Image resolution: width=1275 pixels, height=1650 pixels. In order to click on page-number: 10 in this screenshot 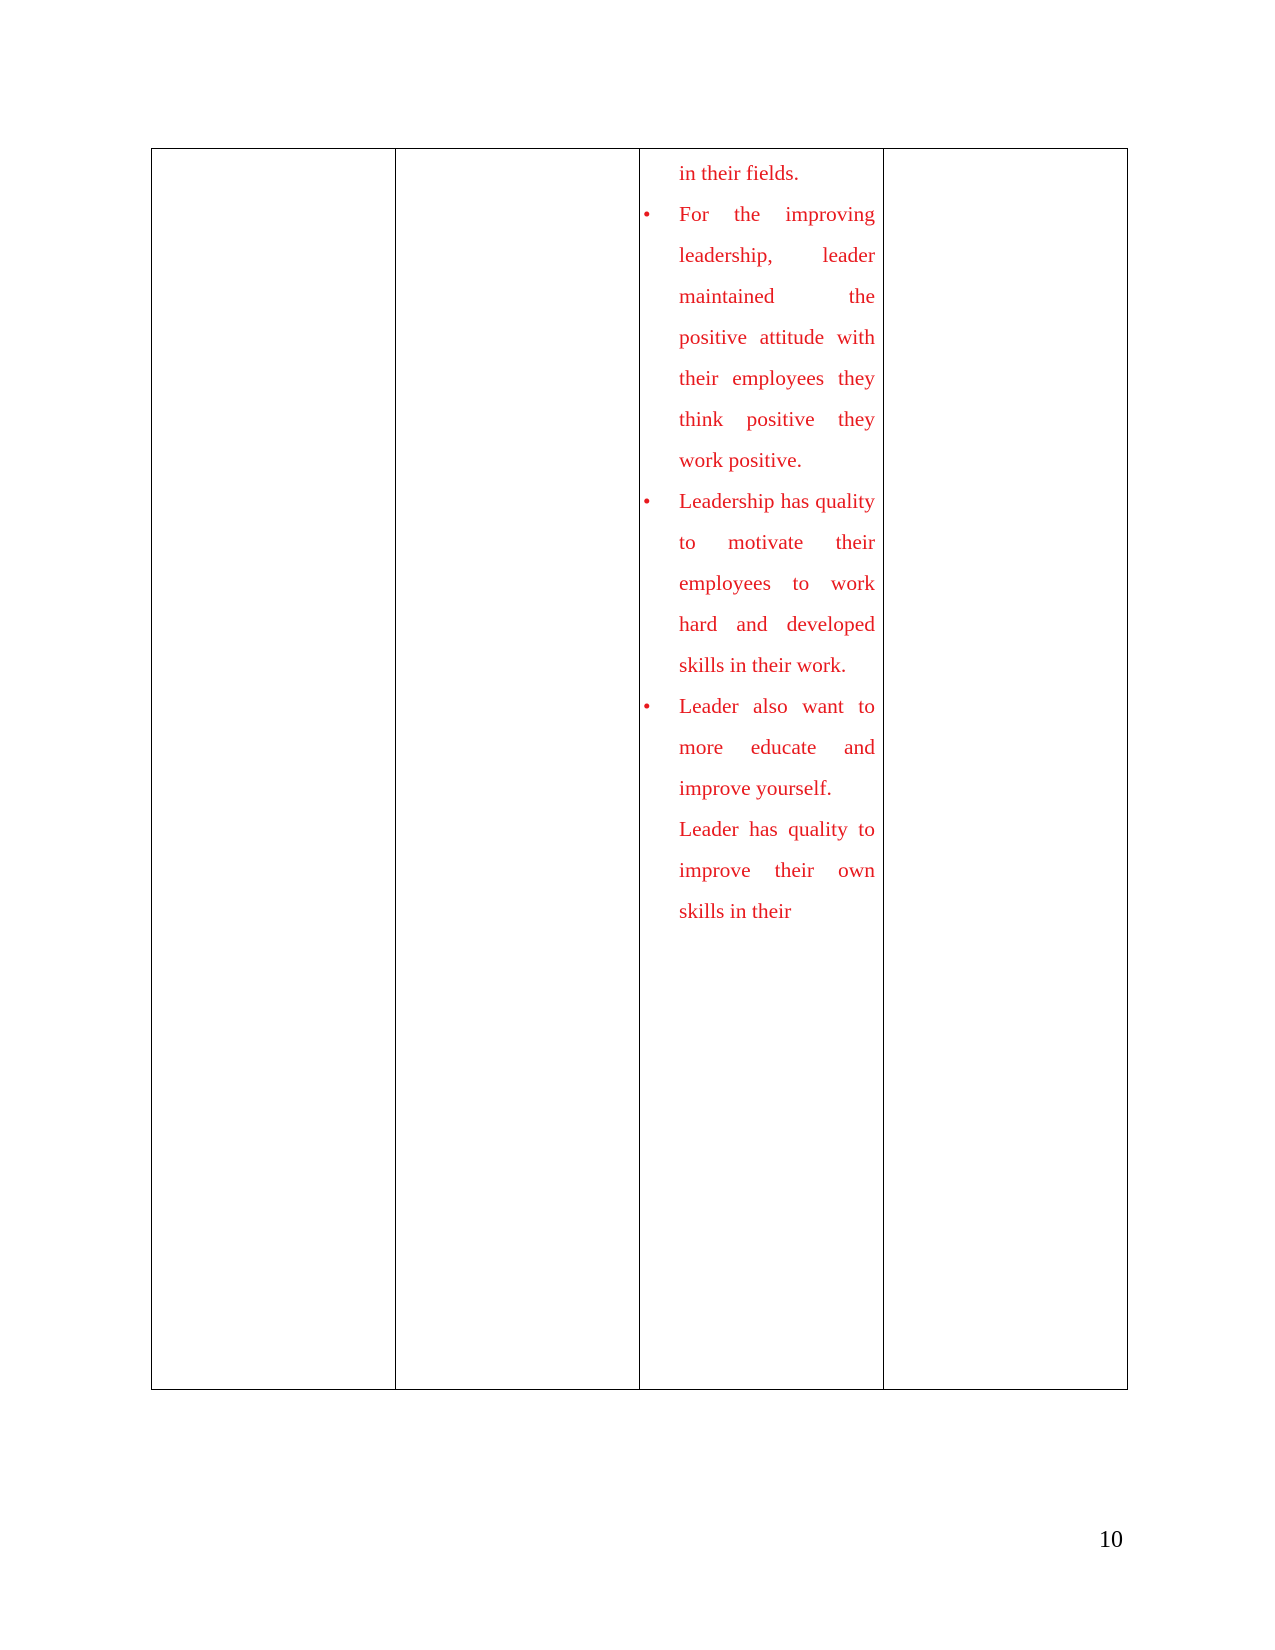, I will do `click(1111, 1540)`.